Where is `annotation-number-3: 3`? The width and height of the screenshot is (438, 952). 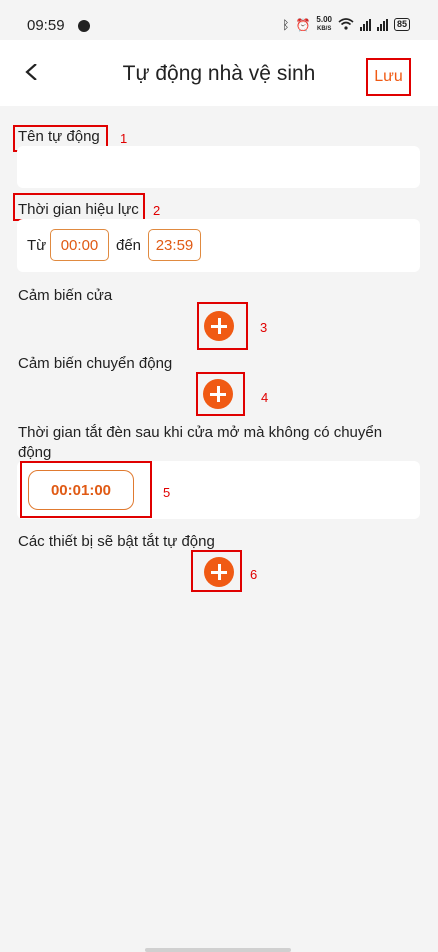 annotation-number-3: 3 is located at coordinates (264, 327).